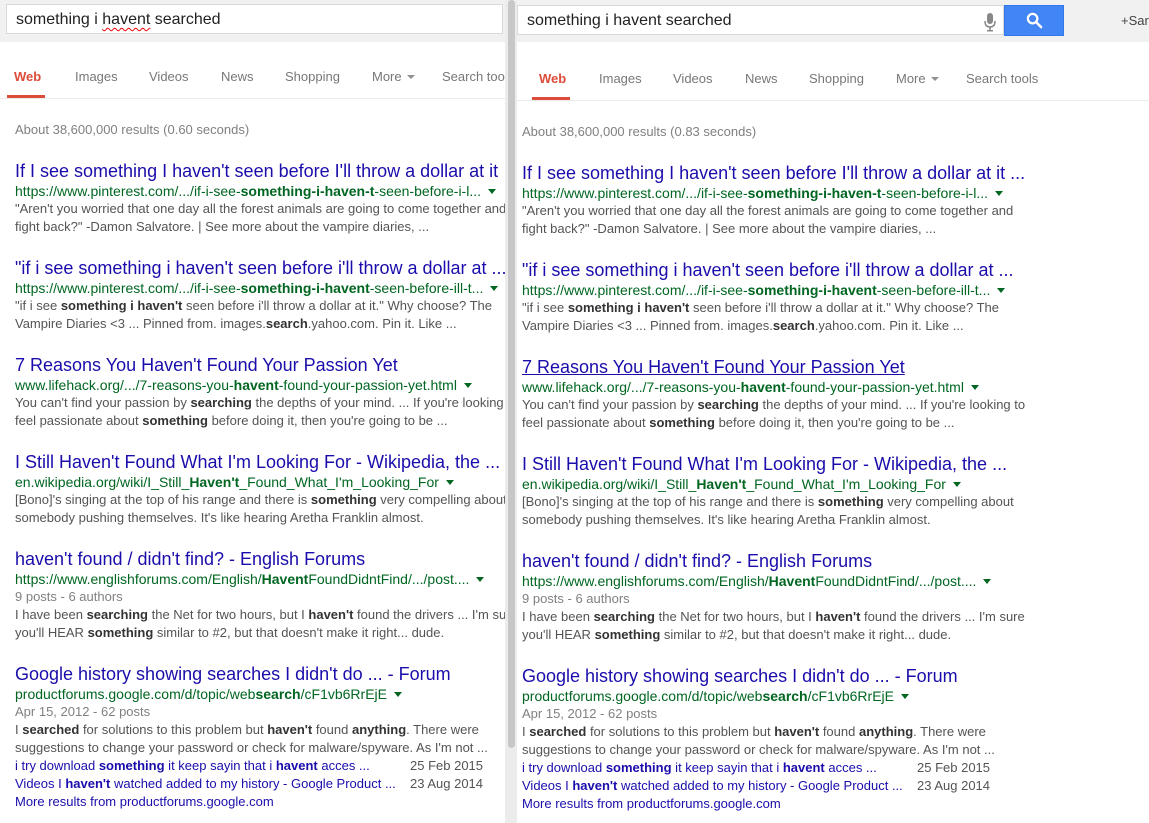  What do you see at coordinates (447, 765) in the screenshot?
I see `sublink-date: 25 Feb 2015` at bounding box center [447, 765].